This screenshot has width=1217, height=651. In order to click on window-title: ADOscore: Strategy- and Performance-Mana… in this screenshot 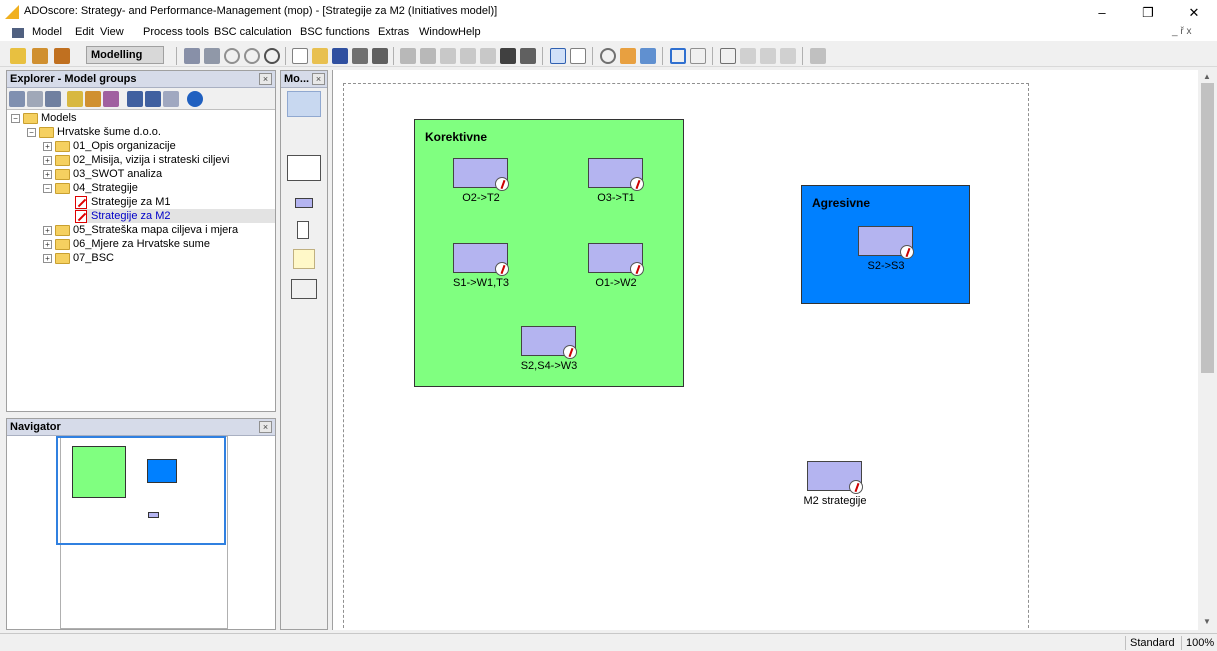, I will do `click(261, 11)`.